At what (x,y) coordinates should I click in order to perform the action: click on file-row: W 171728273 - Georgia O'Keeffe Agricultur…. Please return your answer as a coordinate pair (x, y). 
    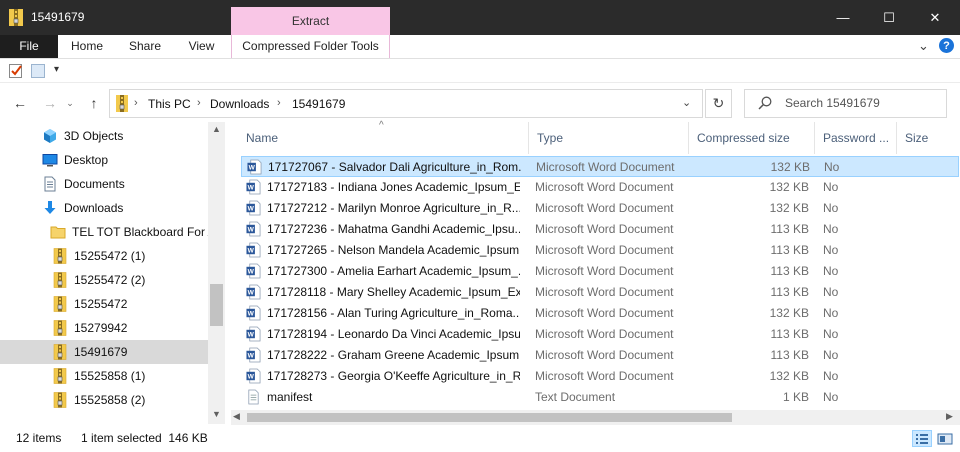
    Looking at the image, I should click on (600, 376).